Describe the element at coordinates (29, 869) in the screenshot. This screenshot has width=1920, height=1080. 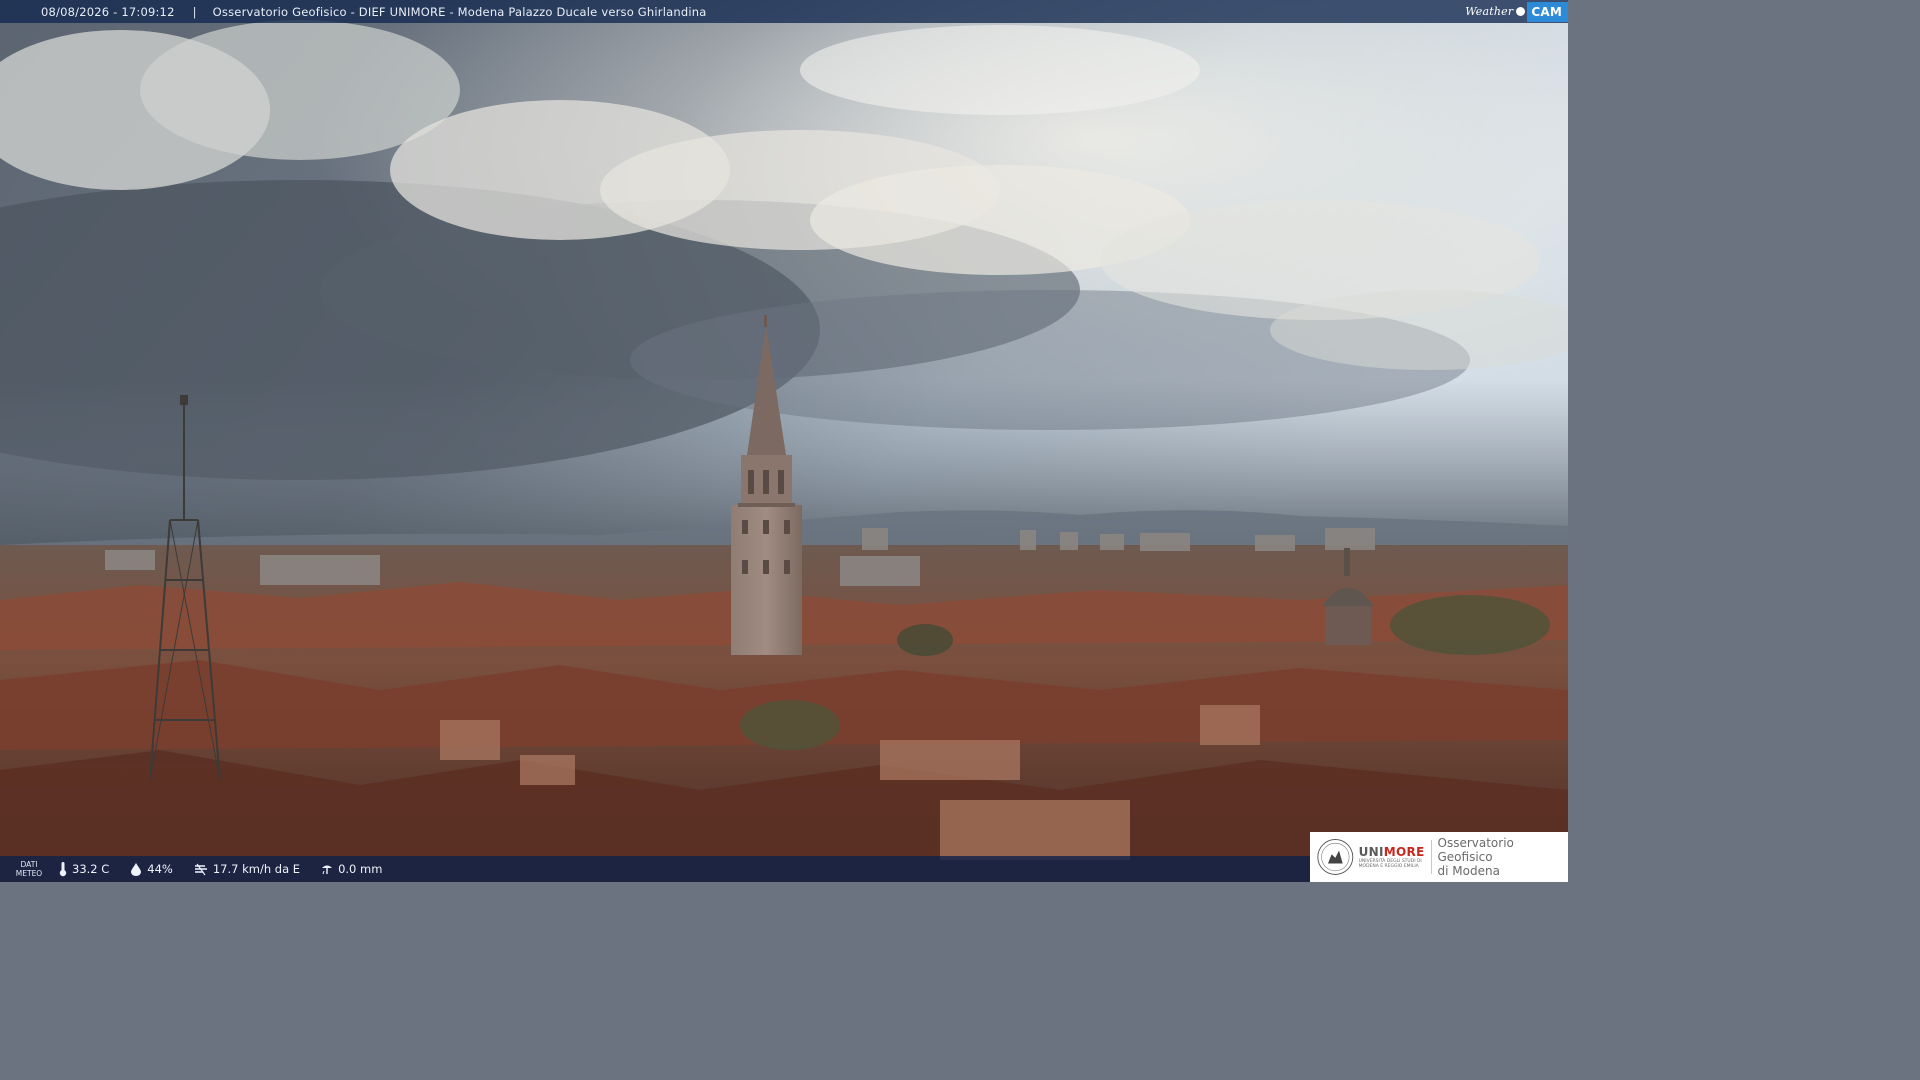
I see `meteo-label: DATI METEO` at that location.